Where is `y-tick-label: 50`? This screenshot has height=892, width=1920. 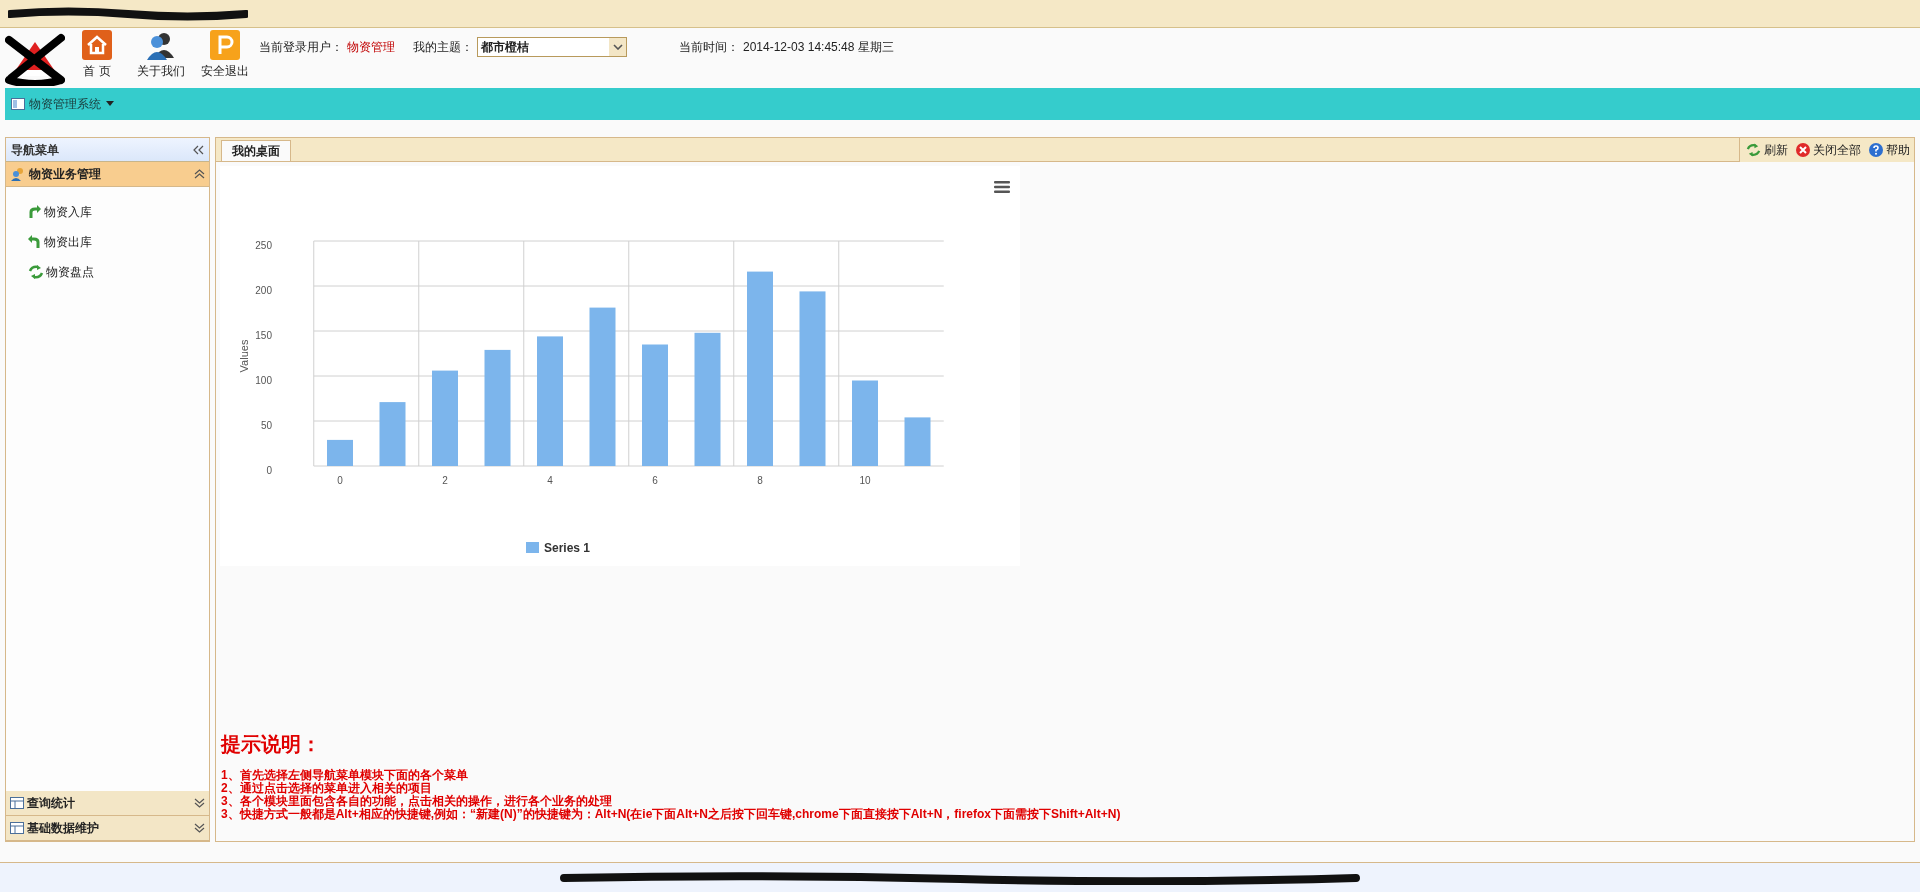
y-tick-label: 50 is located at coordinates (266, 425).